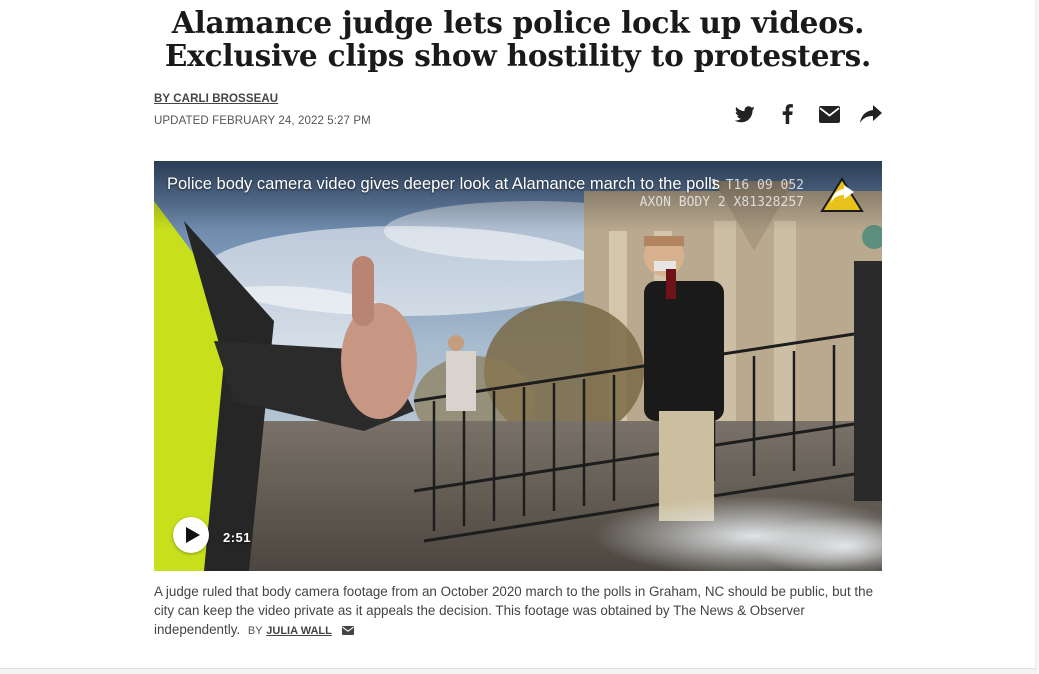 The width and height of the screenshot is (1039, 674). Describe the element at coordinates (237, 537) in the screenshot. I see `video-duration: 2:51` at that location.